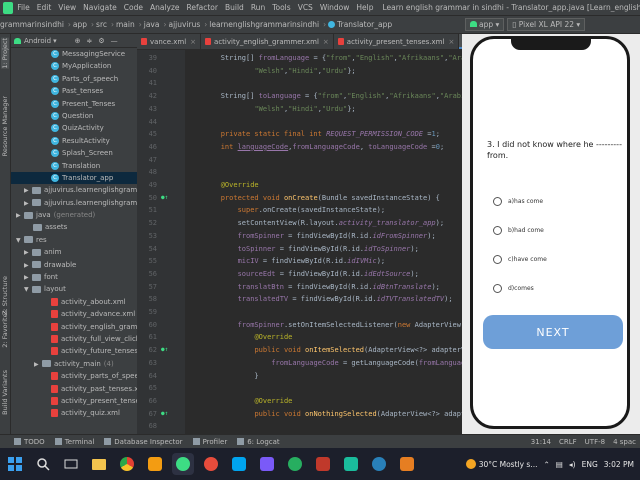 Image resolution: width=640 pixels, height=480 pixels. I want to click on project-tree-item: ▶ drawable, so click(74, 265).